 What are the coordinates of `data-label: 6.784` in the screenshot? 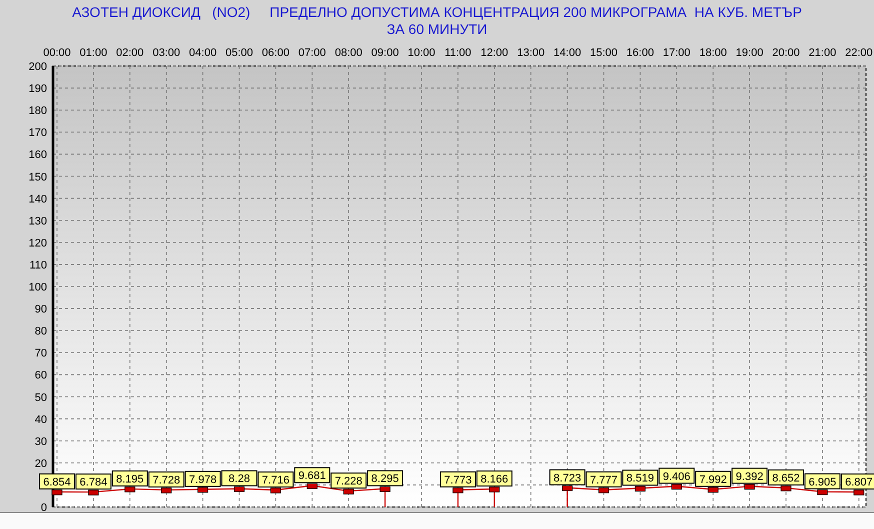 It's located at (93, 482).